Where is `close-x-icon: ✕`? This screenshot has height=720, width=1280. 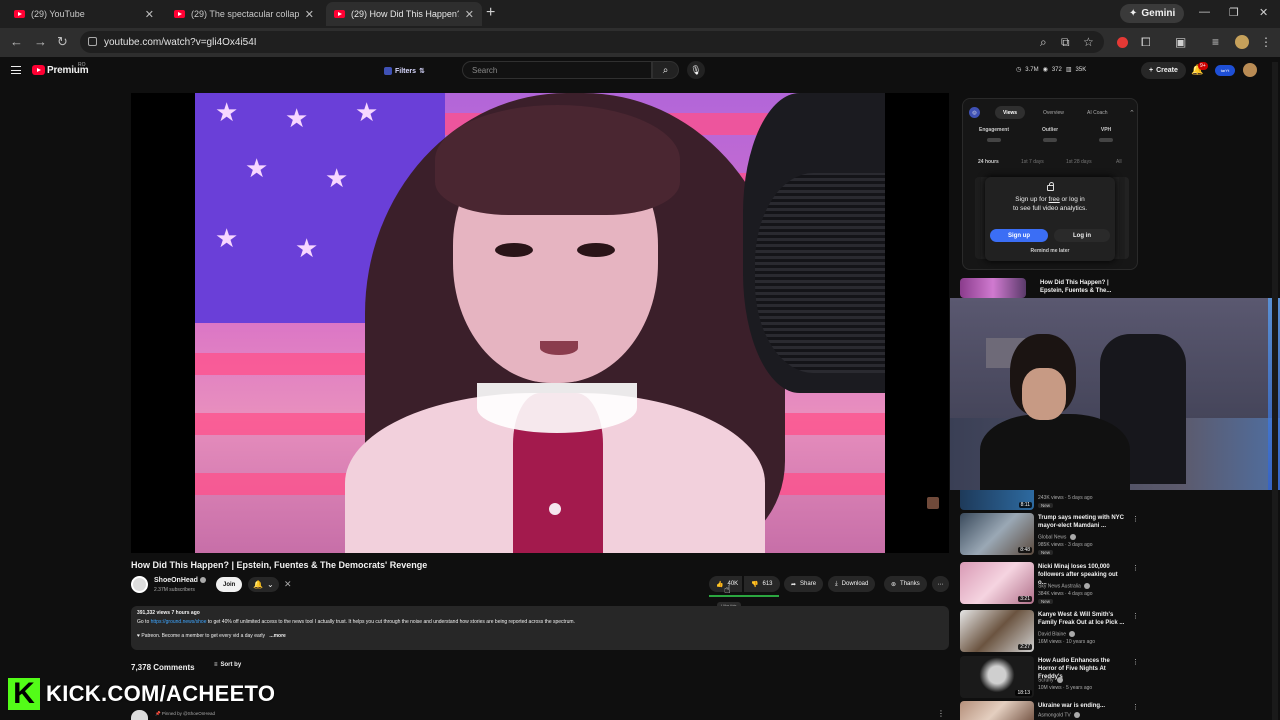 close-x-icon: ✕ is located at coordinates (288, 584).